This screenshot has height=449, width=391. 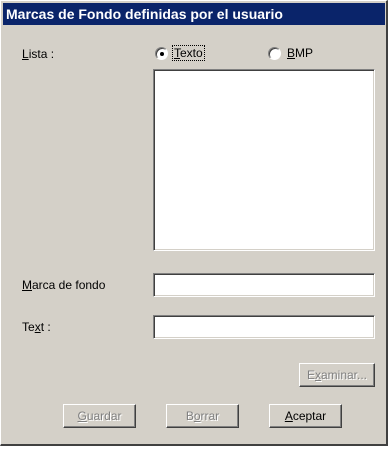 I want to click on aceptar-rest: ceptar, so click(x=309, y=416).